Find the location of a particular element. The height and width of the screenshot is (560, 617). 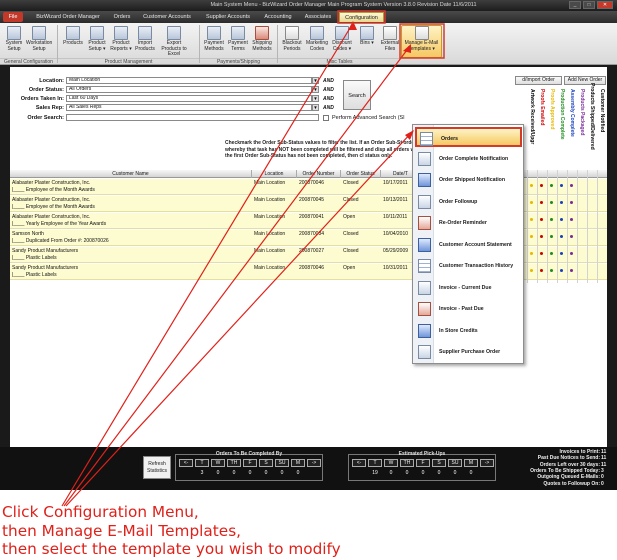

caption-line-1: Click Configuration Menu, is located at coordinates (100, 512).